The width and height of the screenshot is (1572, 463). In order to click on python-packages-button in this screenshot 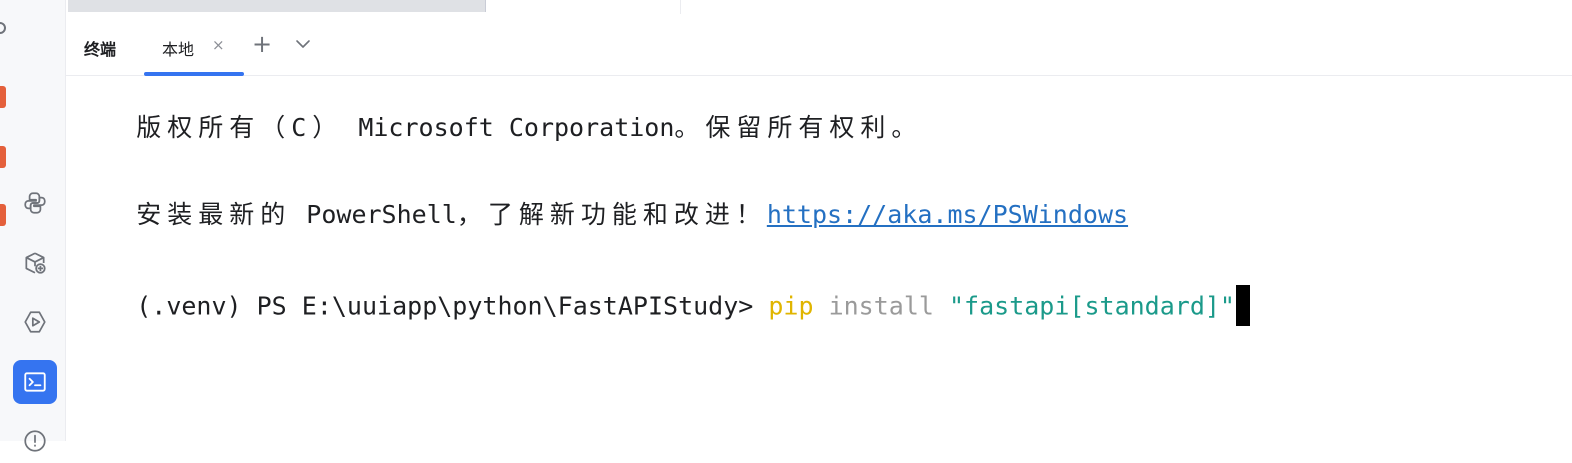, I will do `click(35, 263)`.